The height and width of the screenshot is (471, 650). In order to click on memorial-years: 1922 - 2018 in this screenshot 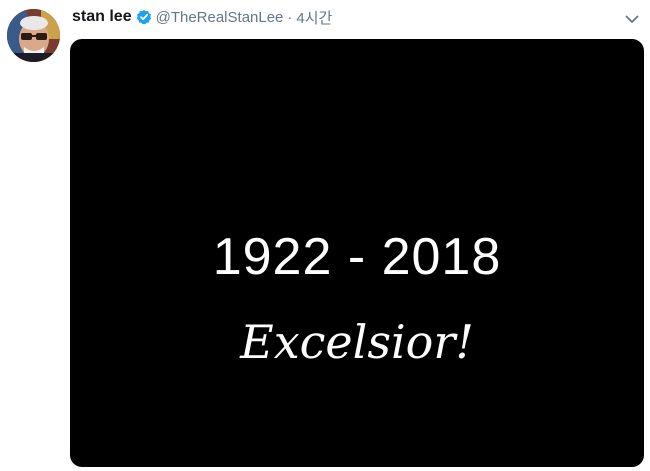, I will do `click(357, 257)`.